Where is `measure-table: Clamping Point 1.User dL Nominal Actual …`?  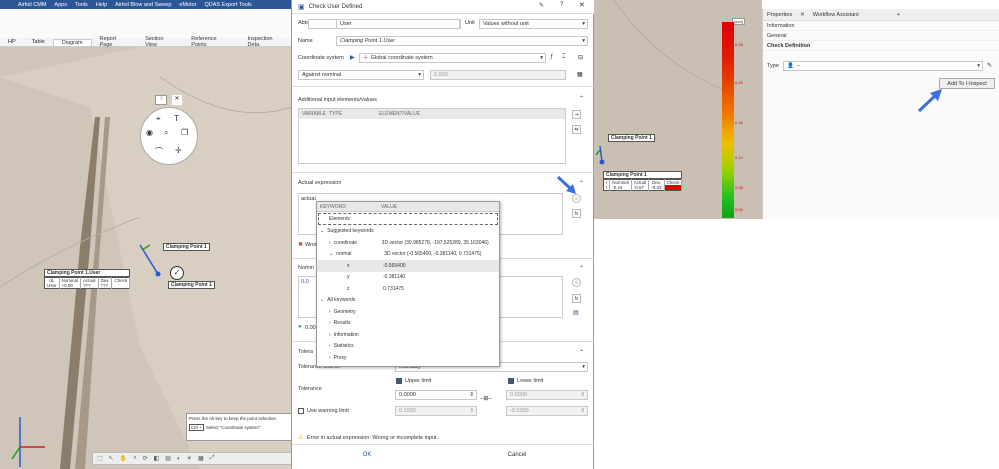 measure-table: Clamping Point 1.User dL Nominal Actual … is located at coordinates (87, 279).